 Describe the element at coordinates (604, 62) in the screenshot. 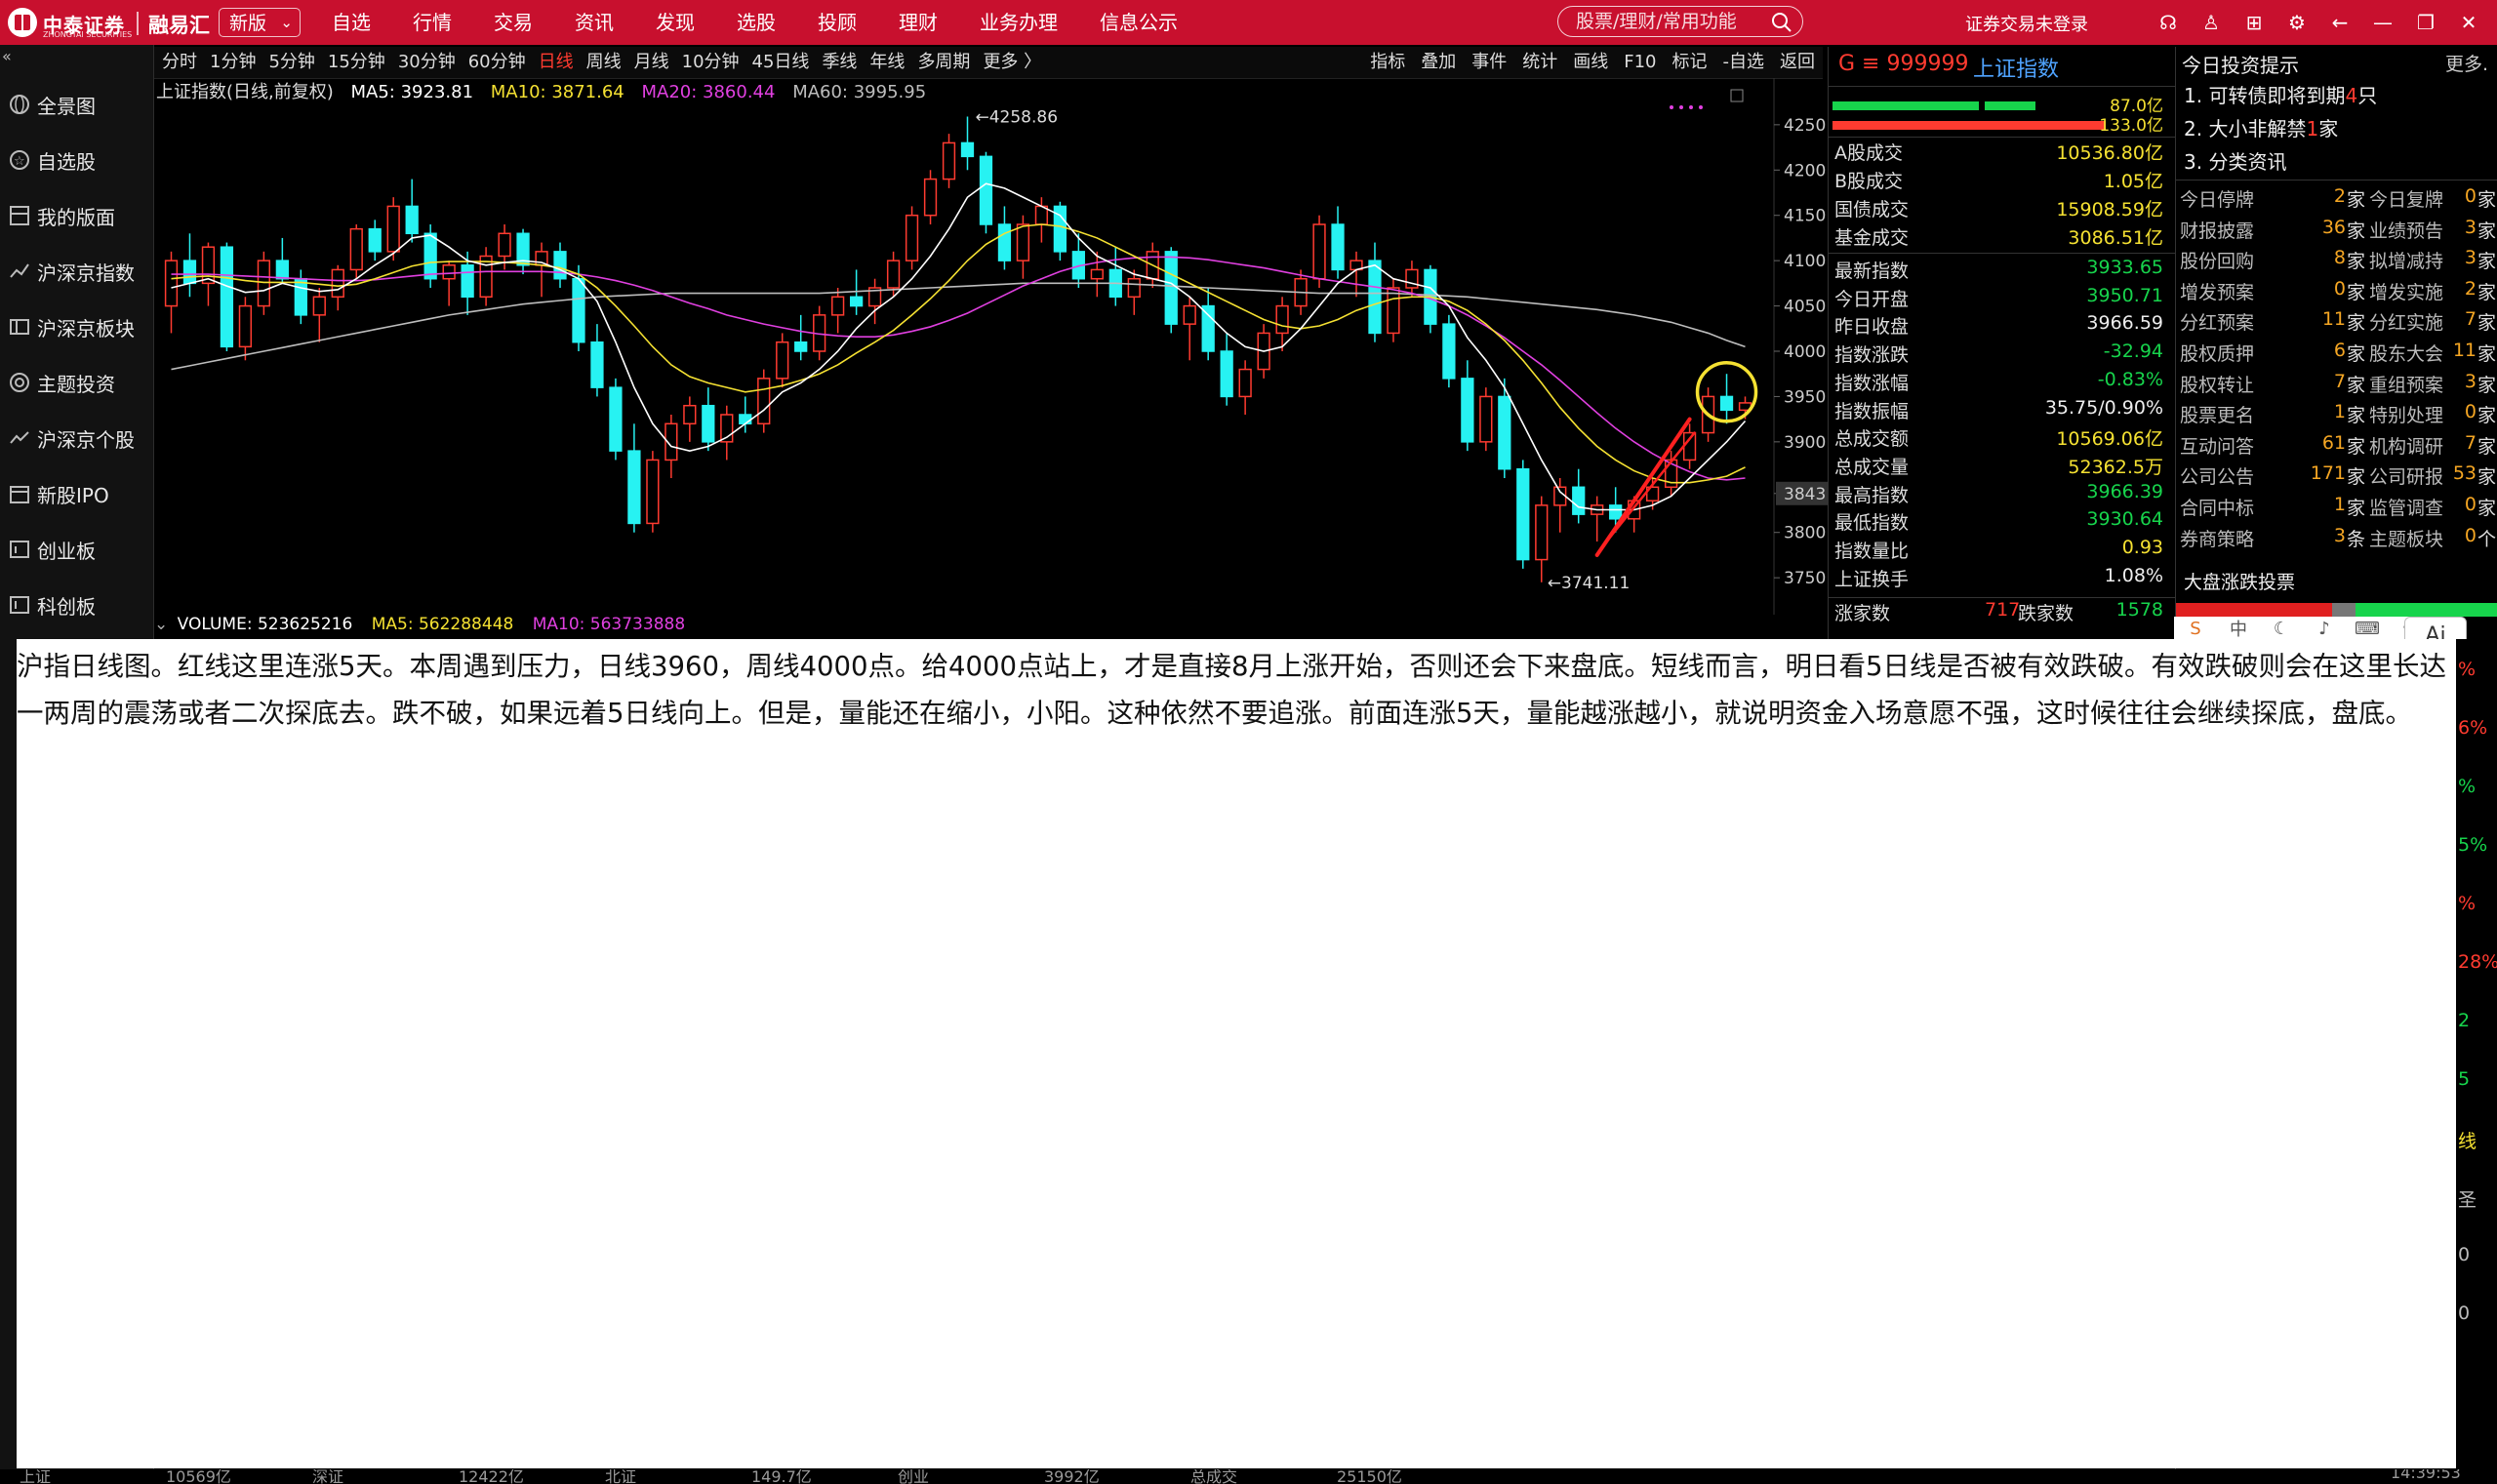

I see `period-tab: 周线` at that location.